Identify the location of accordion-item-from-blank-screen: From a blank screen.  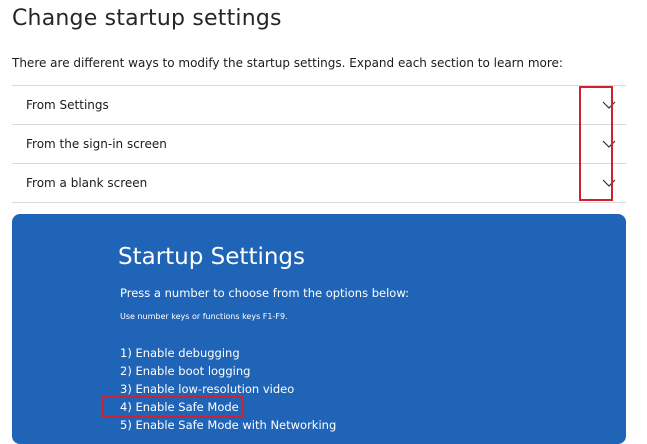
(319, 183).